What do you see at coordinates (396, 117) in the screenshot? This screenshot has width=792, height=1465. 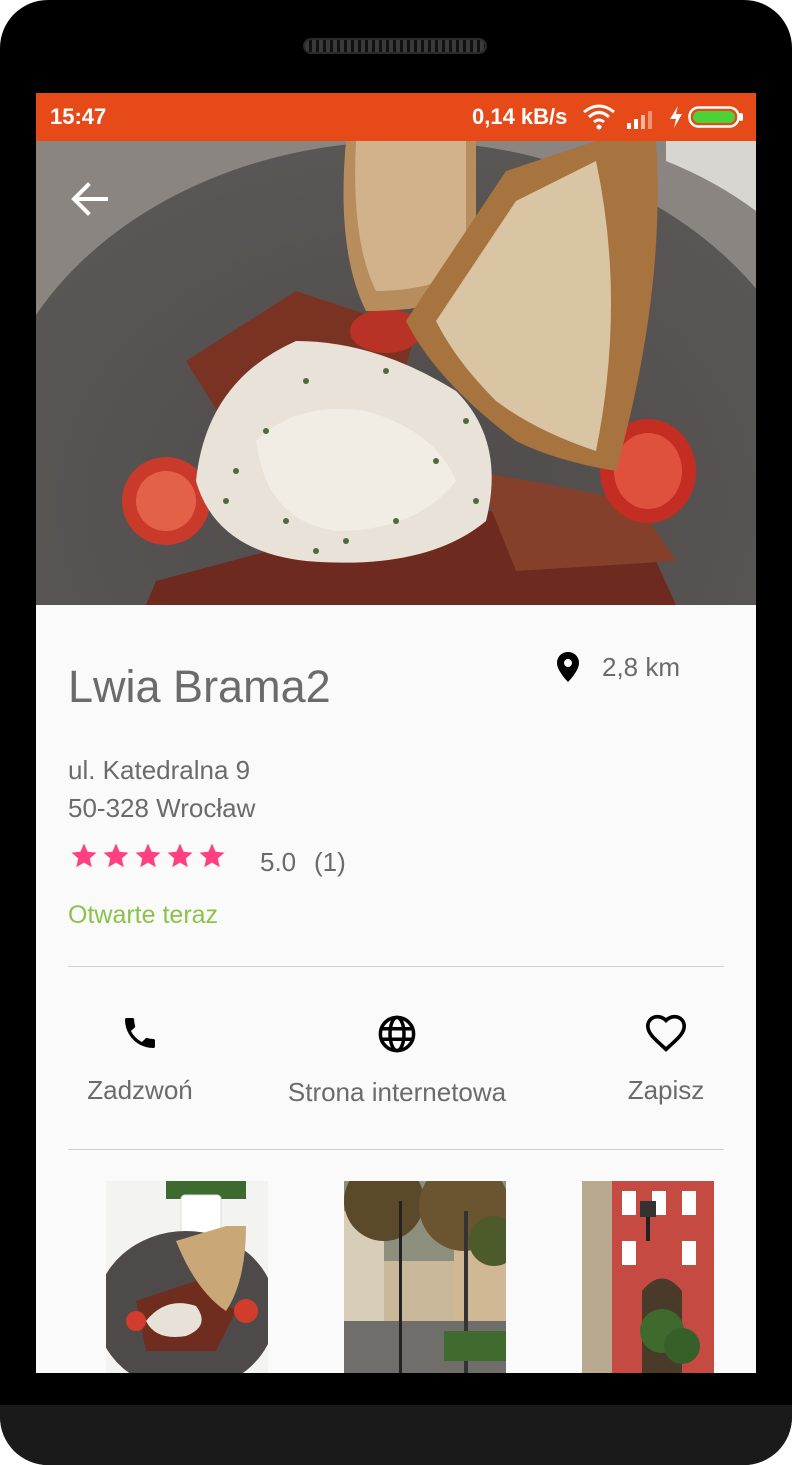 I see `status-bar: 15:47 0,14 kB/s` at bounding box center [396, 117].